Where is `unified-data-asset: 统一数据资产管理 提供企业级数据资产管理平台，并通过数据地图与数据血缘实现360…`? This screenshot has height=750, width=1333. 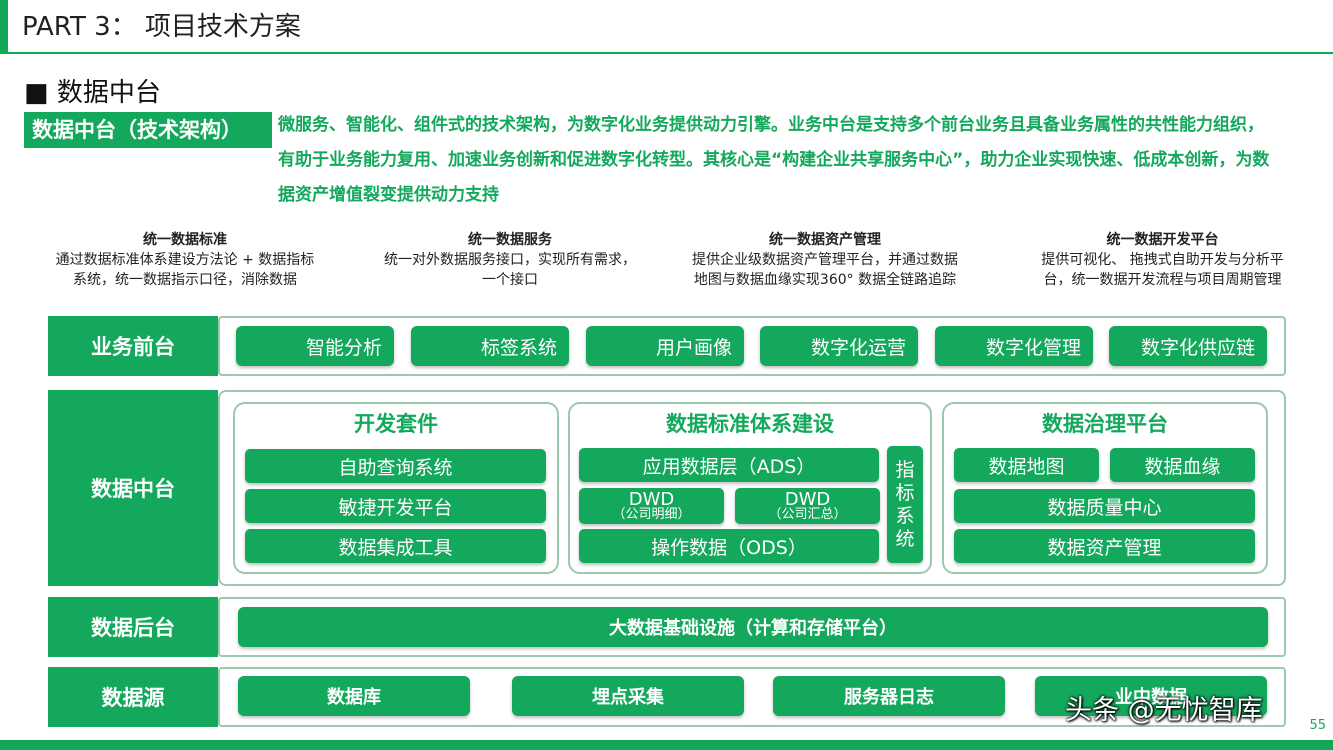 unified-data-asset: 统一数据资产管理 提供企业级数据资产管理平台，并通过数据地图与数据血缘实现360… is located at coordinates (825, 260).